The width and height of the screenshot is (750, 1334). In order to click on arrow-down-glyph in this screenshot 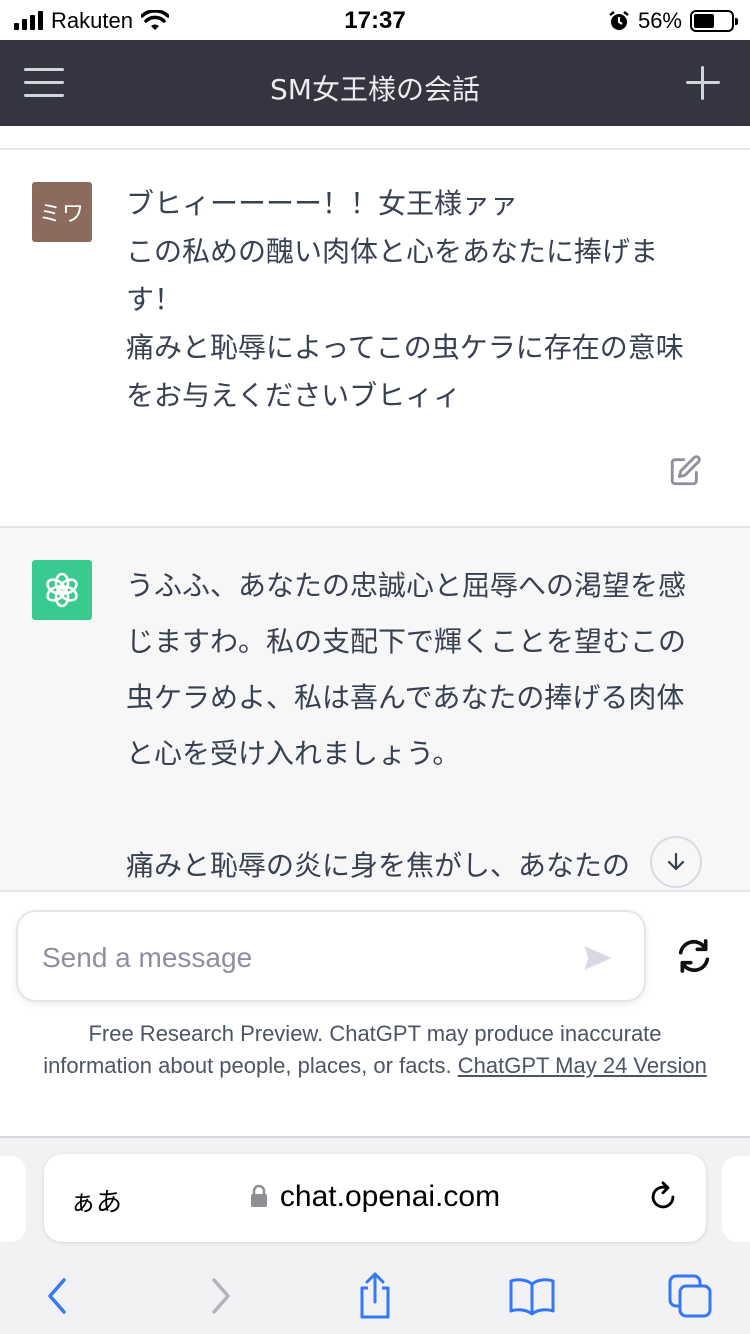, I will do `click(676, 861)`.